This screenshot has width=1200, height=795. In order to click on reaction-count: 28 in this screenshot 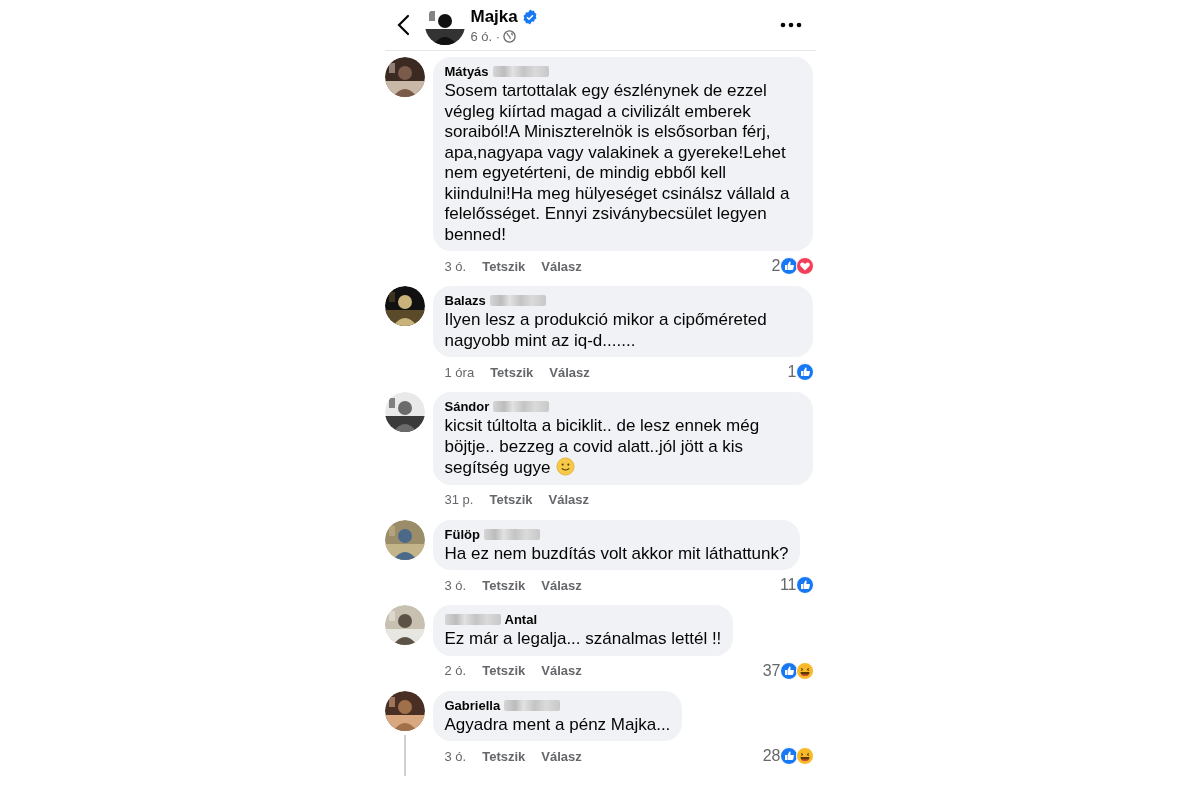, I will do `click(771, 756)`.